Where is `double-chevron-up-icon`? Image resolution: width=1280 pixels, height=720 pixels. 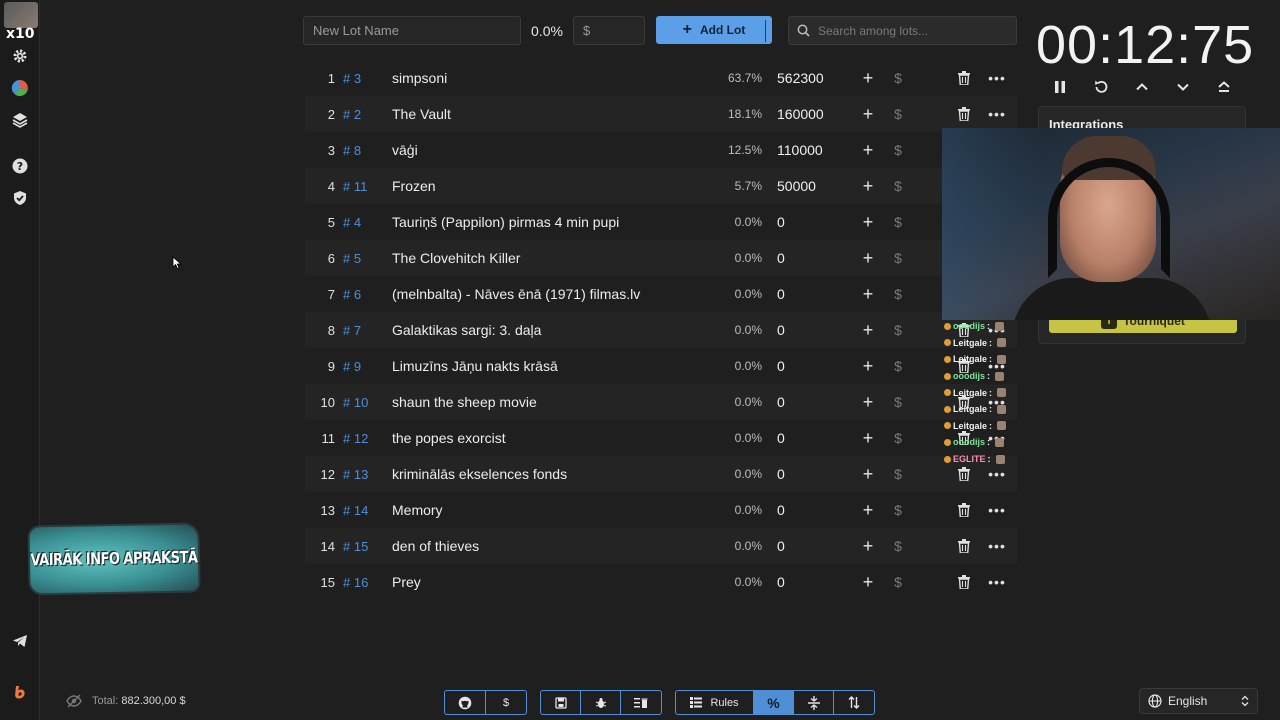 double-chevron-up-icon is located at coordinates (1224, 87).